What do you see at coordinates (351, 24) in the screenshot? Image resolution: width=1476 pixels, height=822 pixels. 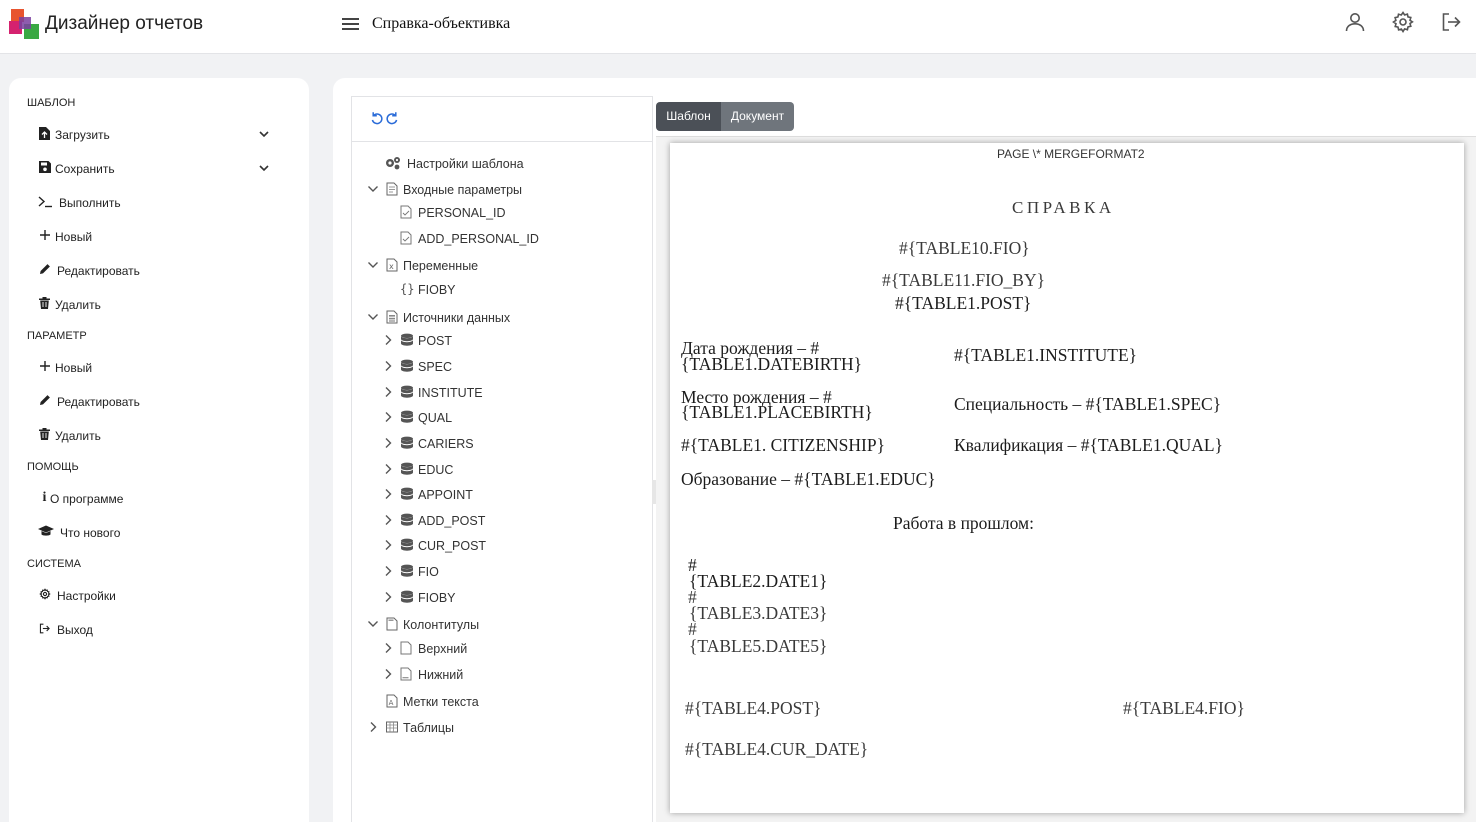 I see `hamburger-menu-button` at bounding box center [351, 24].